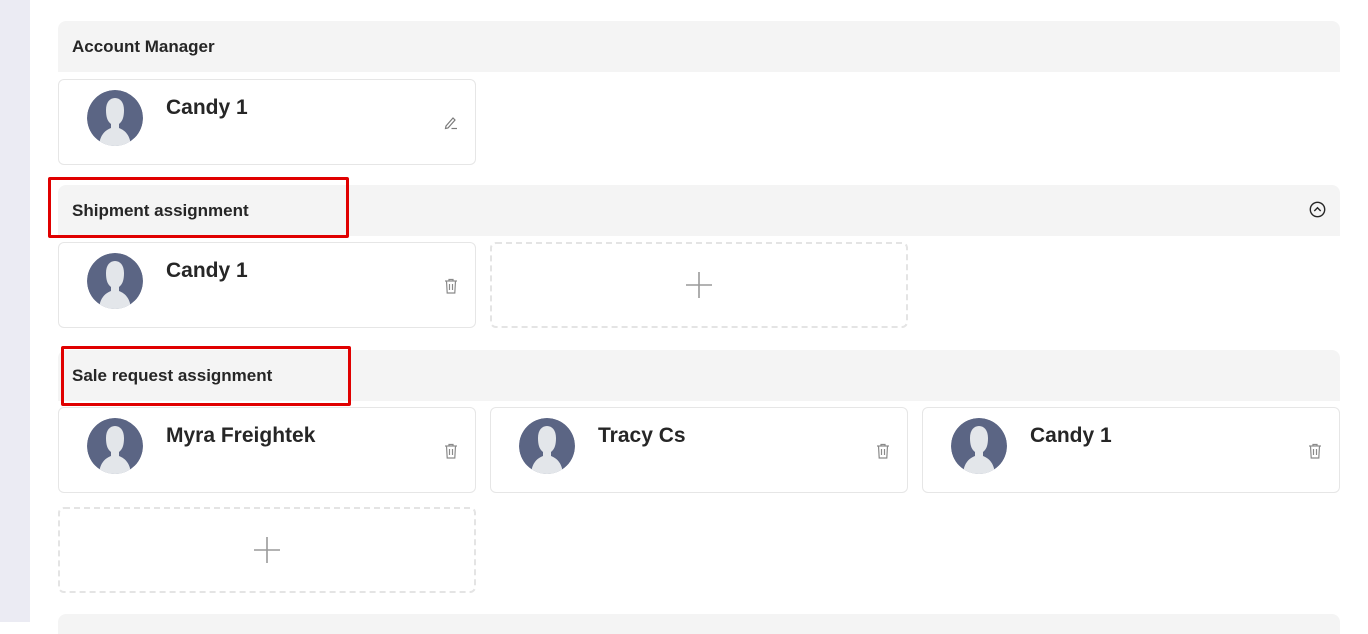  I want to click on account-manager-header: Account Manager, so click(699, 46).